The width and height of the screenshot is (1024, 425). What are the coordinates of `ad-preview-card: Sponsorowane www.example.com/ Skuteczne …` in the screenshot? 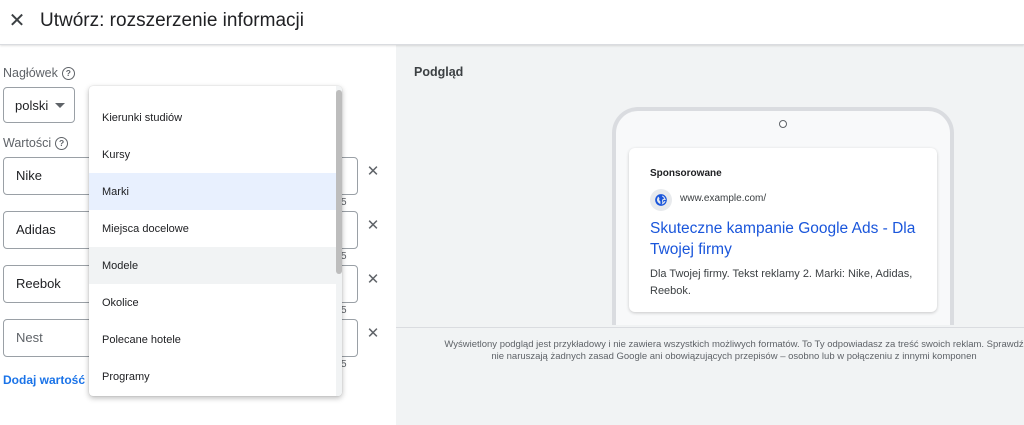 It's located at (783, 230).